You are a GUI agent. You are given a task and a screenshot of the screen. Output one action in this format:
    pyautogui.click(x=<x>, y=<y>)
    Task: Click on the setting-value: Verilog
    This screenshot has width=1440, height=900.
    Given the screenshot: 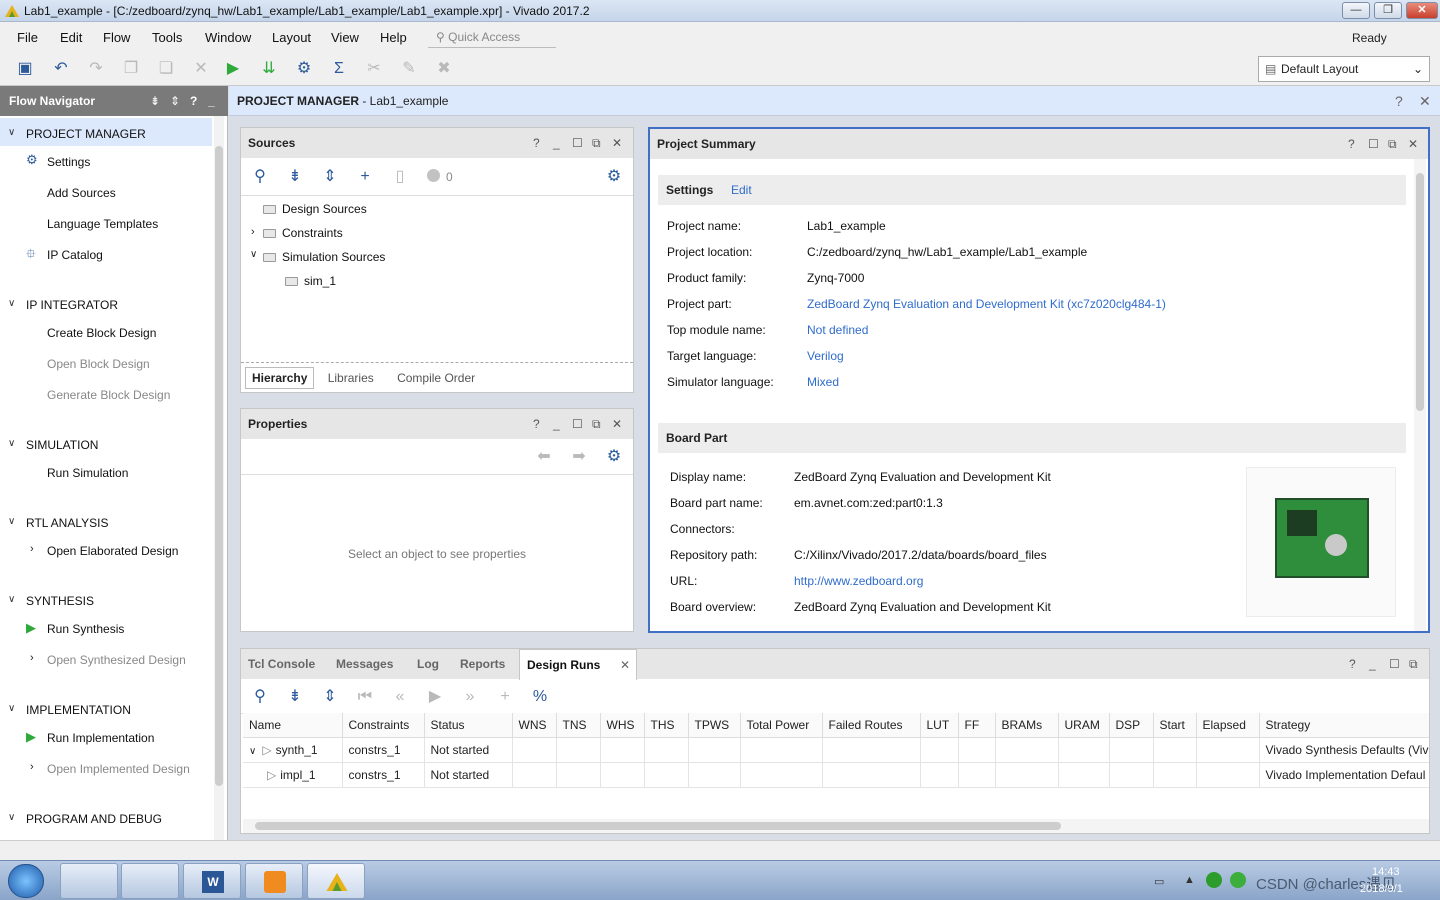 What is the action you would take?
    pyautogui.click(x=825, y=356)
    